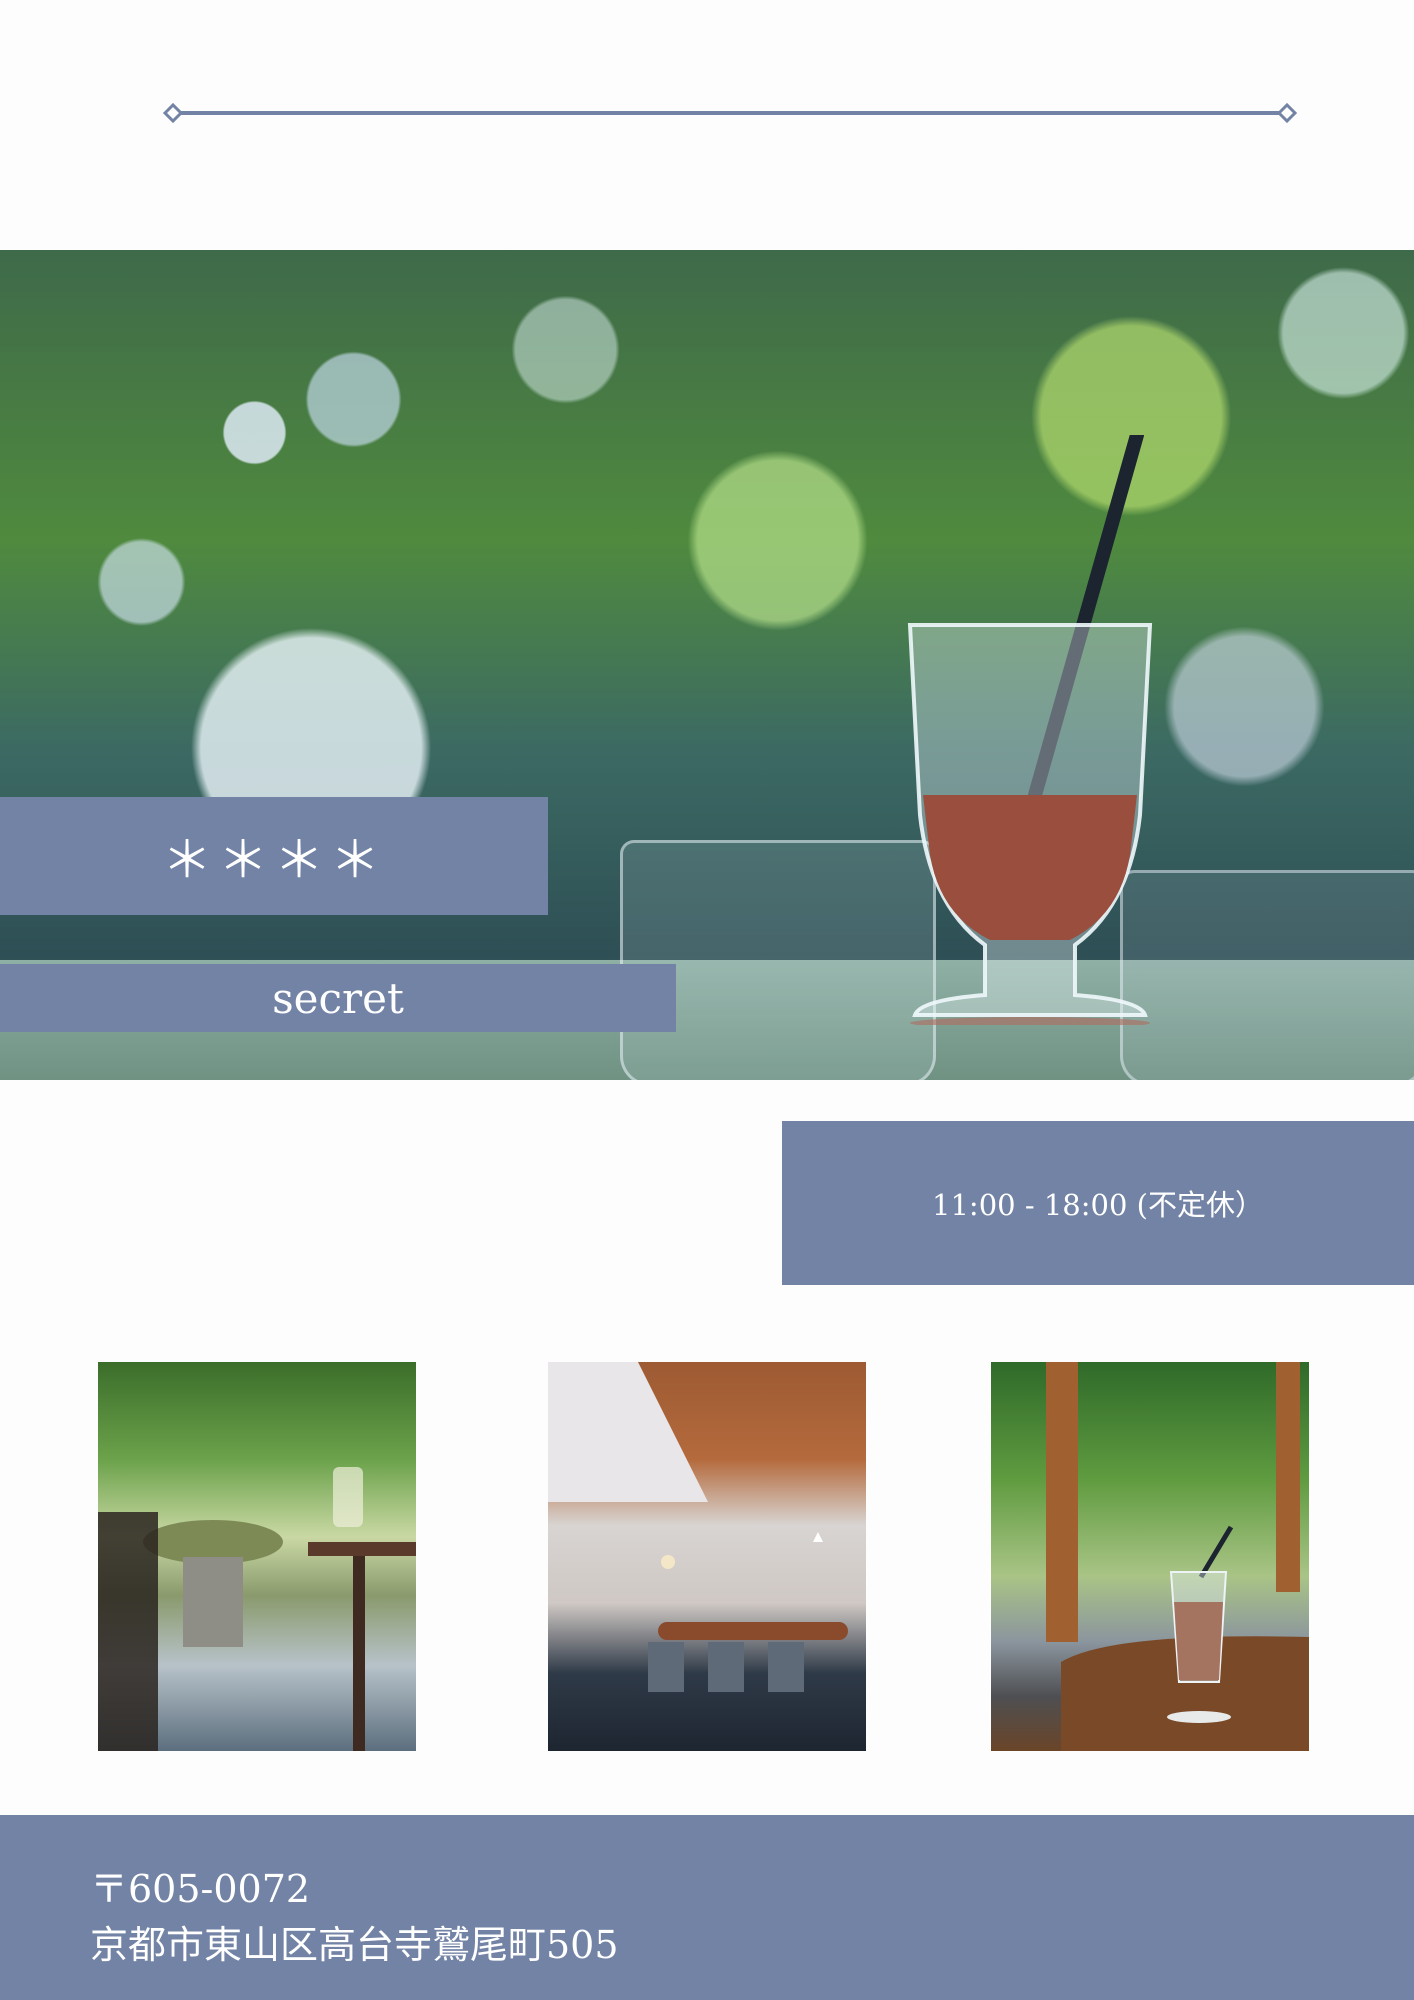 Image resolution: width=1414 pixels, height=2000 pixels. I want to click on street-address: 京都市東山区高台寺鷲尾町505, so click(354, 1945).